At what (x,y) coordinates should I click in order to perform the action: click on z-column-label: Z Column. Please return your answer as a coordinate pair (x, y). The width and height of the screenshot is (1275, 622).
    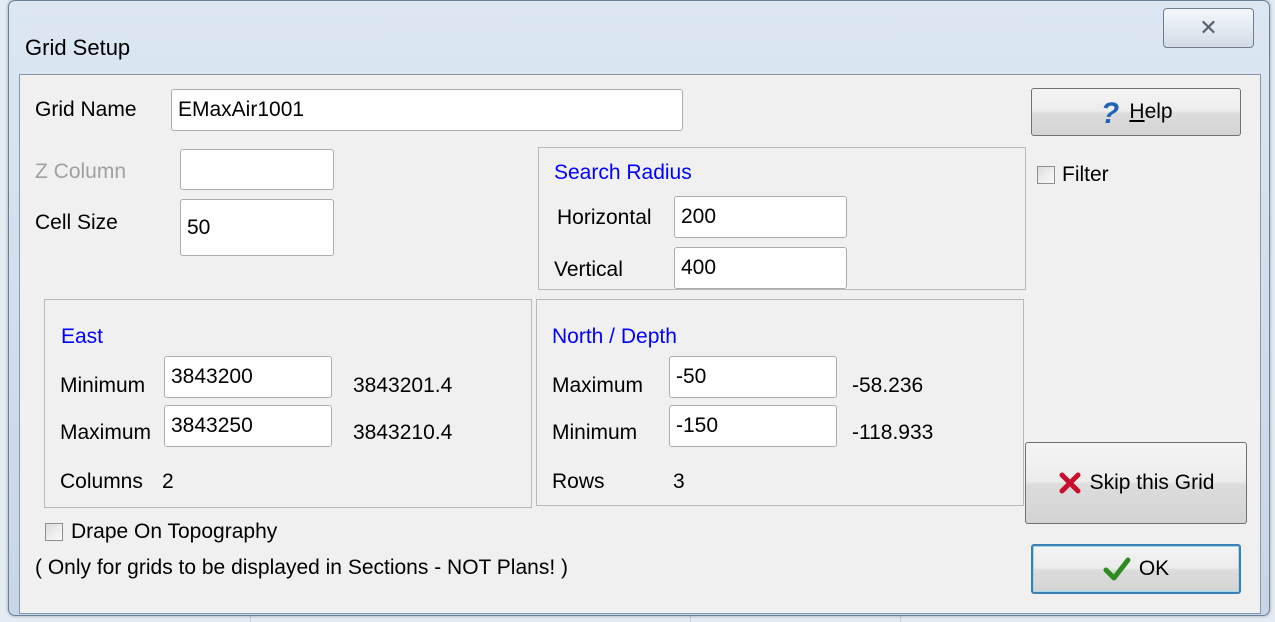
    Looking at the image, I should click on (81, 171).